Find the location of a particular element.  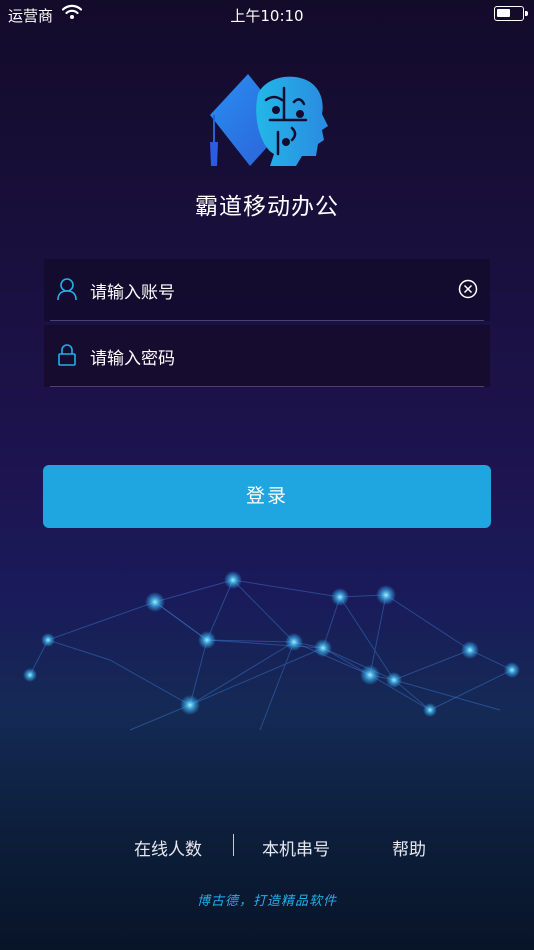

footer-links: 在线人数 本机串号 帮助 is located at coordinates (267, 846).